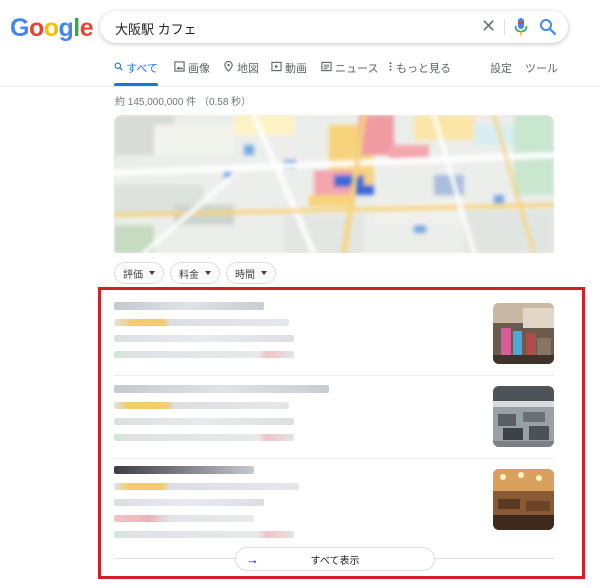 The height and width of the screenshot is (588, 600). I want to click on tab-news: ニュース, so click(349, 73).